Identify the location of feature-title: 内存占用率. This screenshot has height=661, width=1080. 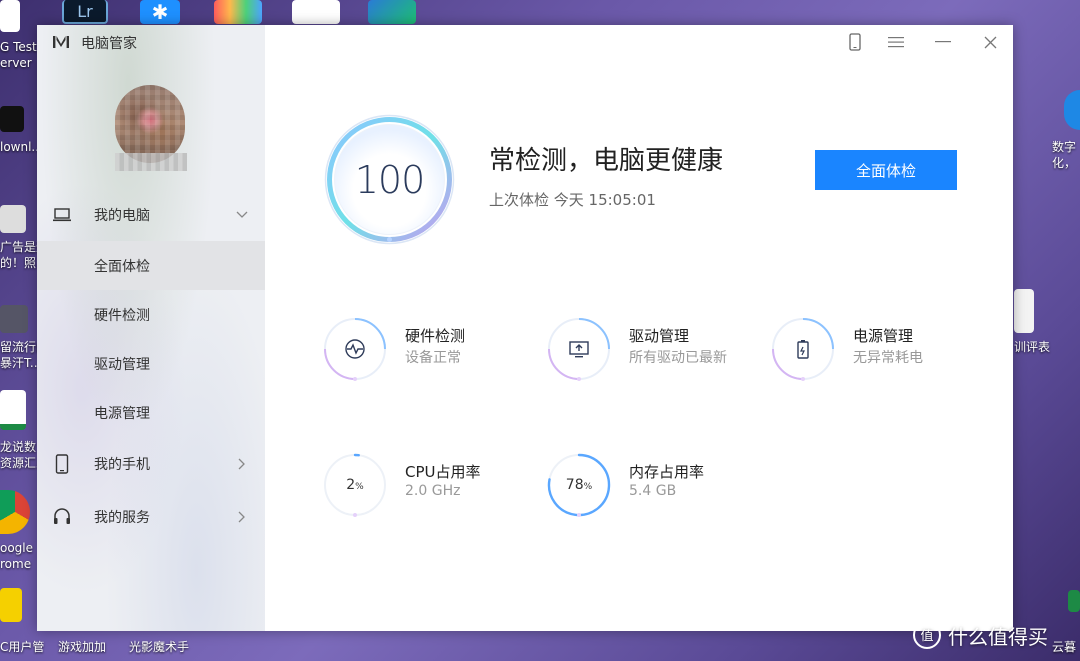
(667, 472).